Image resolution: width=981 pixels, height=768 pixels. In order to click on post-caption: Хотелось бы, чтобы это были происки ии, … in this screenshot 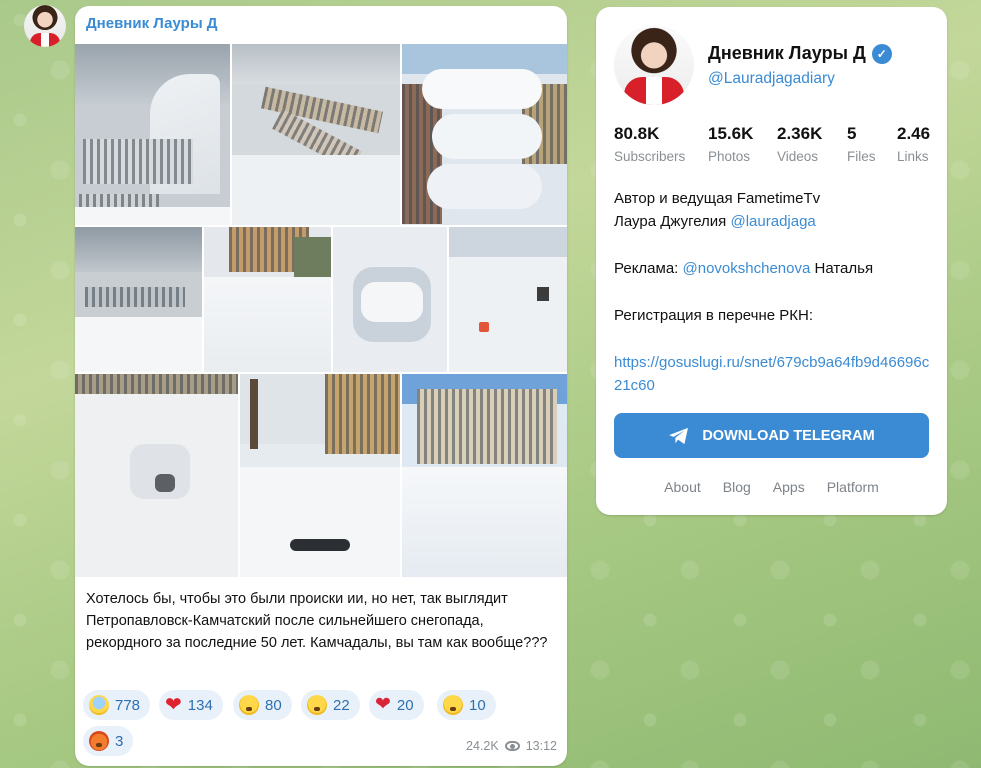, I will do `click(317, 621)`.